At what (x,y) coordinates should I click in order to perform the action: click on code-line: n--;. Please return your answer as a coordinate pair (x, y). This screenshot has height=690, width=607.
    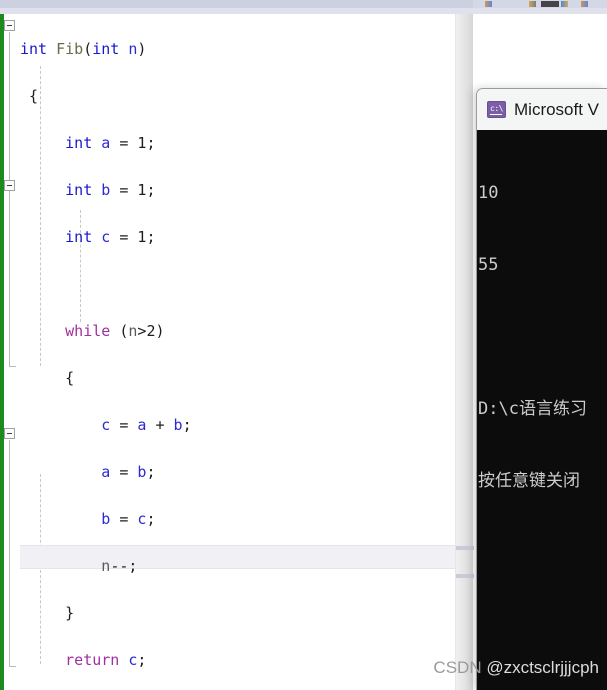
    Looking at the image, I should click on (246, 567).